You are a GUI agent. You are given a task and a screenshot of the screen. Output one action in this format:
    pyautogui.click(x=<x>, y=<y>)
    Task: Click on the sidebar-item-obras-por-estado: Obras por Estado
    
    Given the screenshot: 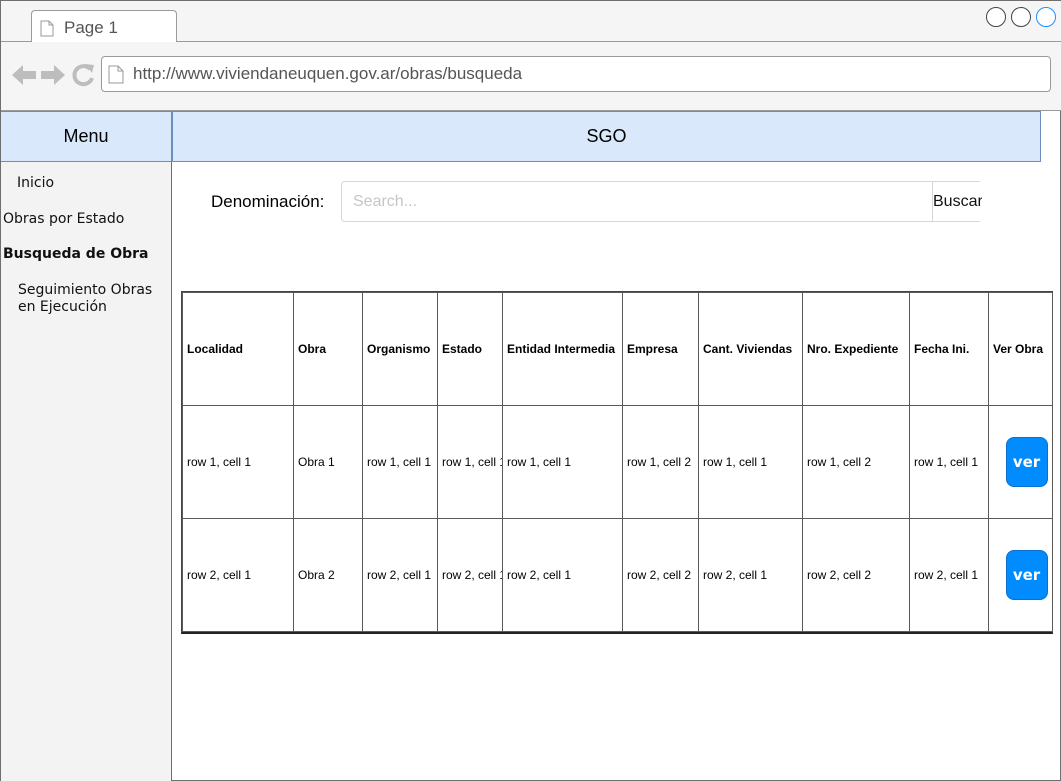 What is the action you would take?
    pyautogui.click(x=63, y=219)
    